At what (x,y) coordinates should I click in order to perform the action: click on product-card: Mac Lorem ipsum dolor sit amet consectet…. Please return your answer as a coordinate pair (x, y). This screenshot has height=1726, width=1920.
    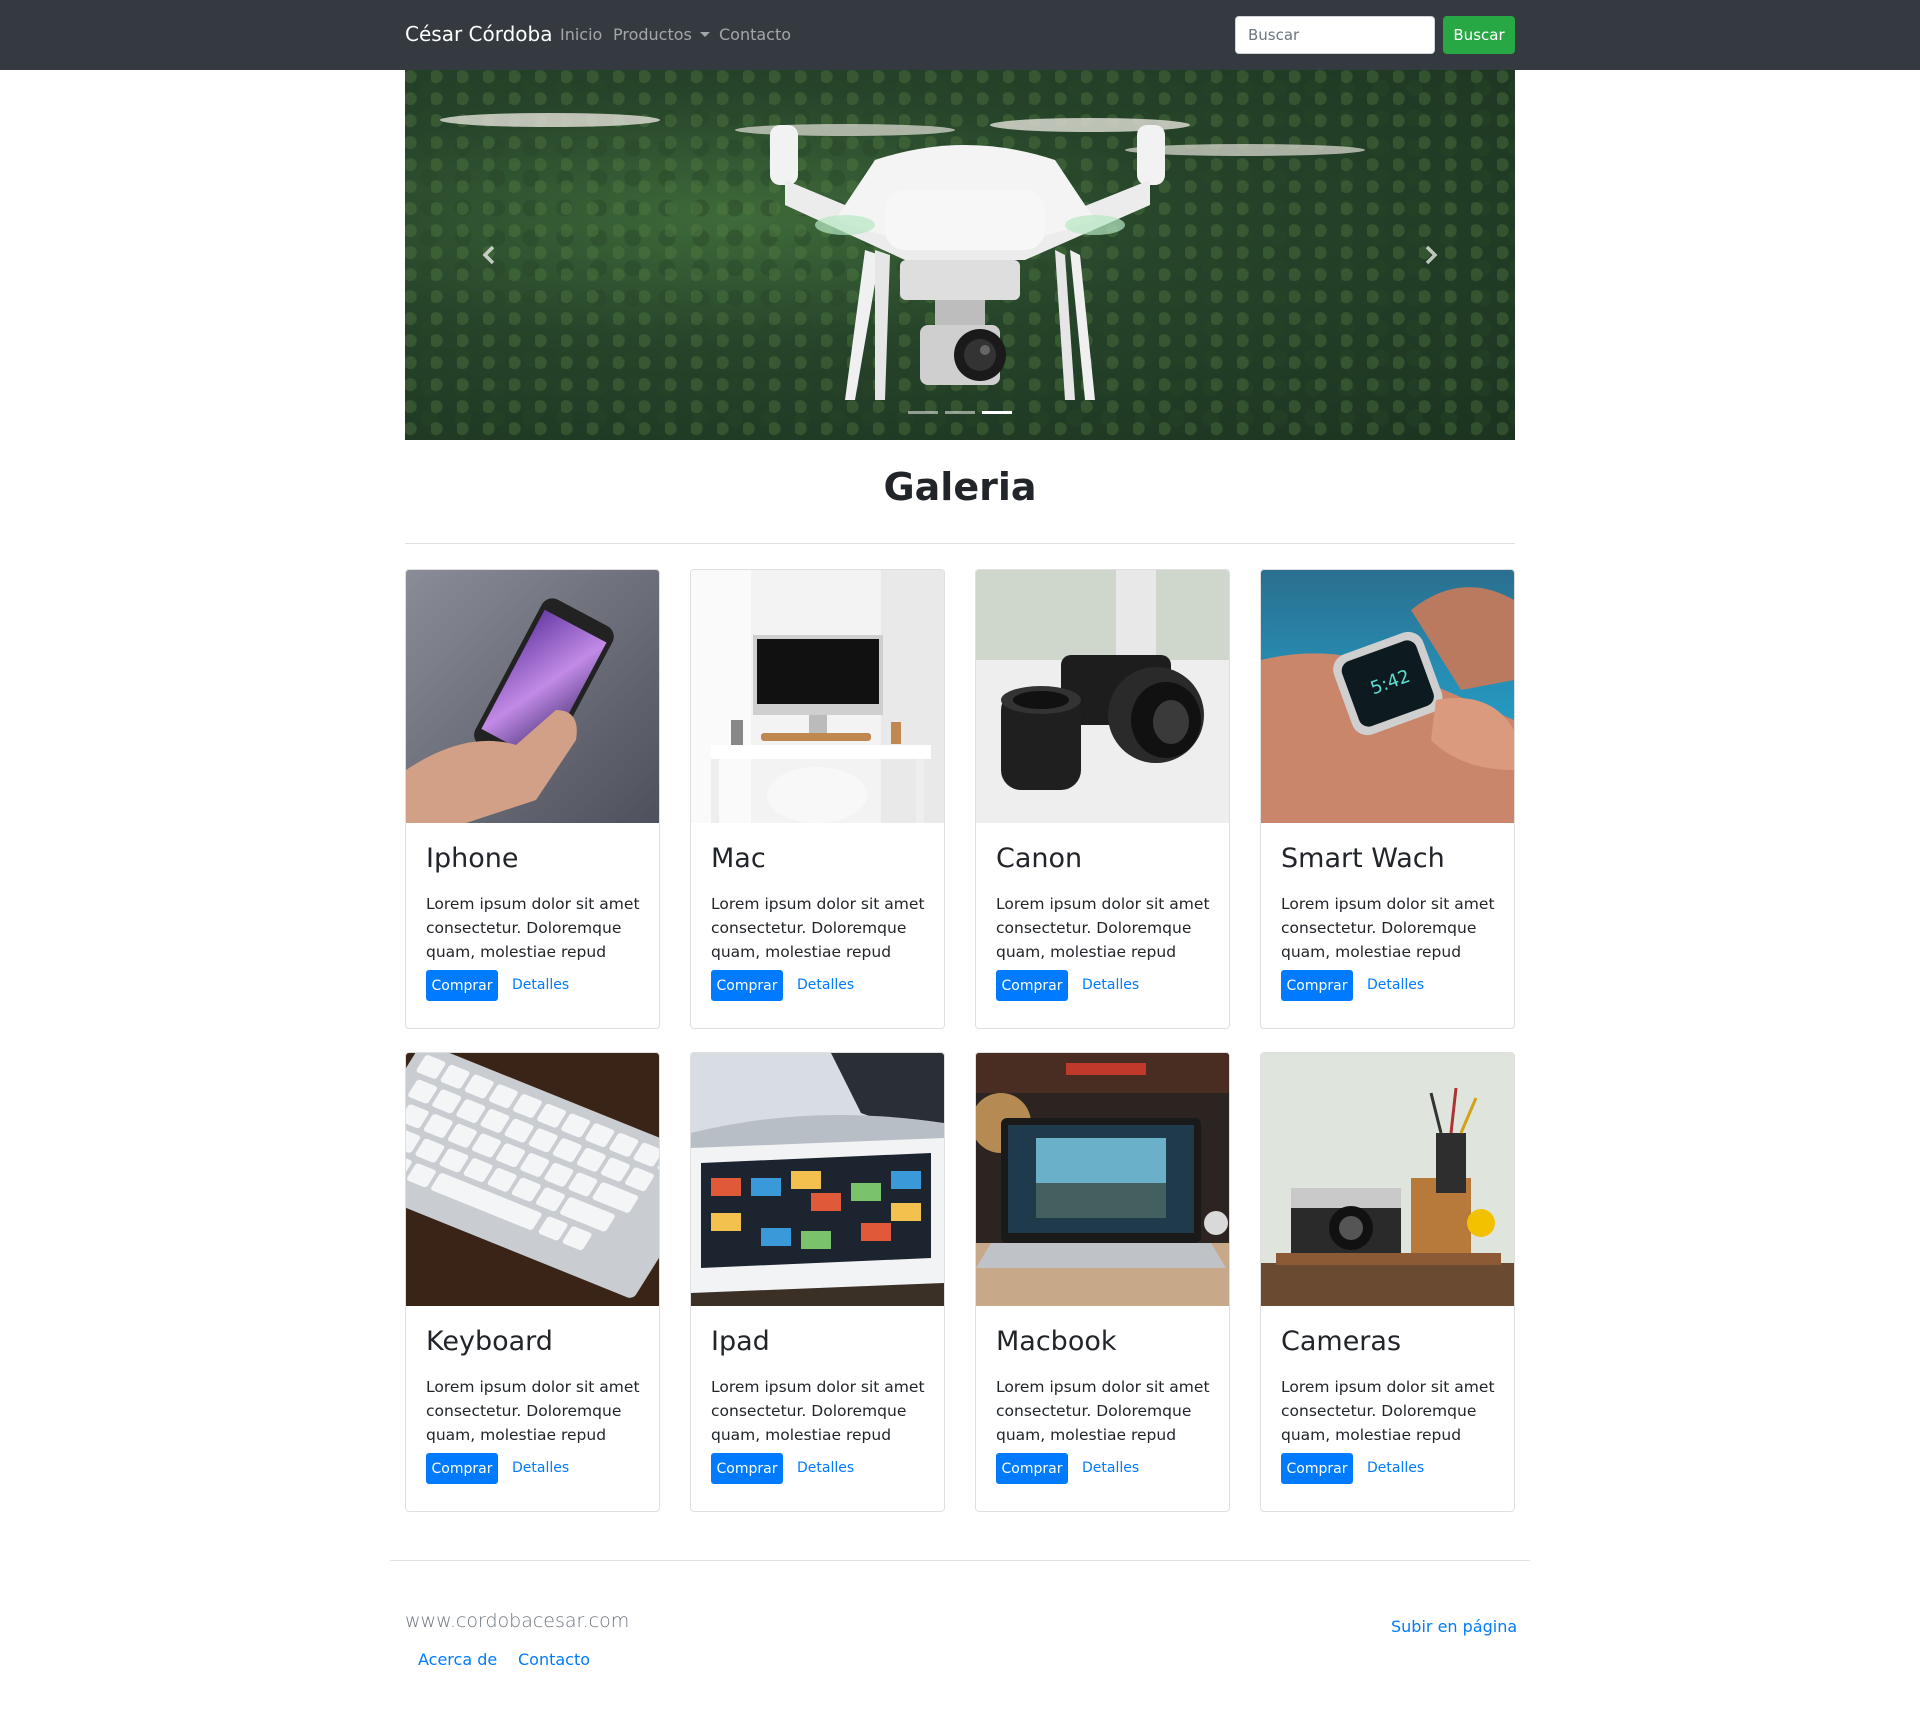
    Looking at the image, I should click on (817, 799).